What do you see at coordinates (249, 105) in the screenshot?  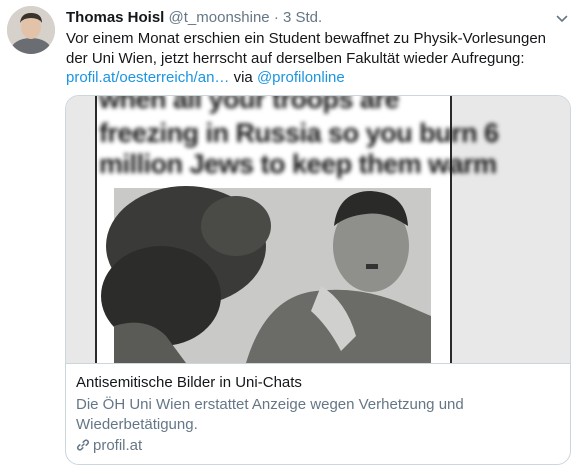 I see `card-image-caption-line-1: when all your troops are` at bounding box center [249, 105].